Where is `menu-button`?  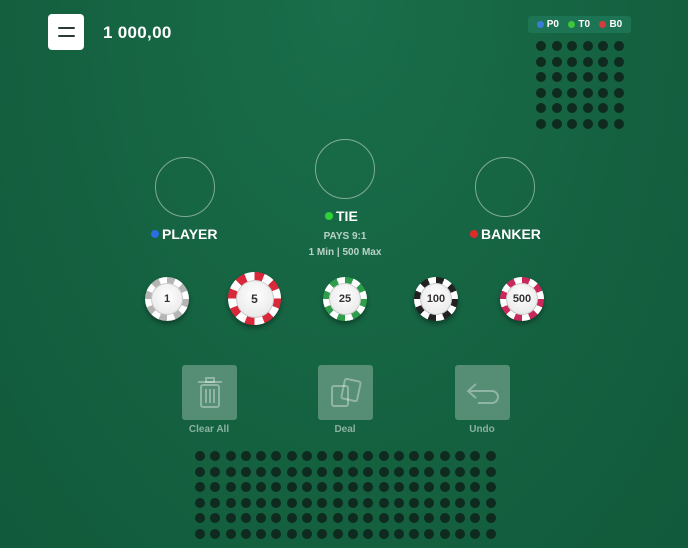
menu-button is located at coordinates (66, 32).